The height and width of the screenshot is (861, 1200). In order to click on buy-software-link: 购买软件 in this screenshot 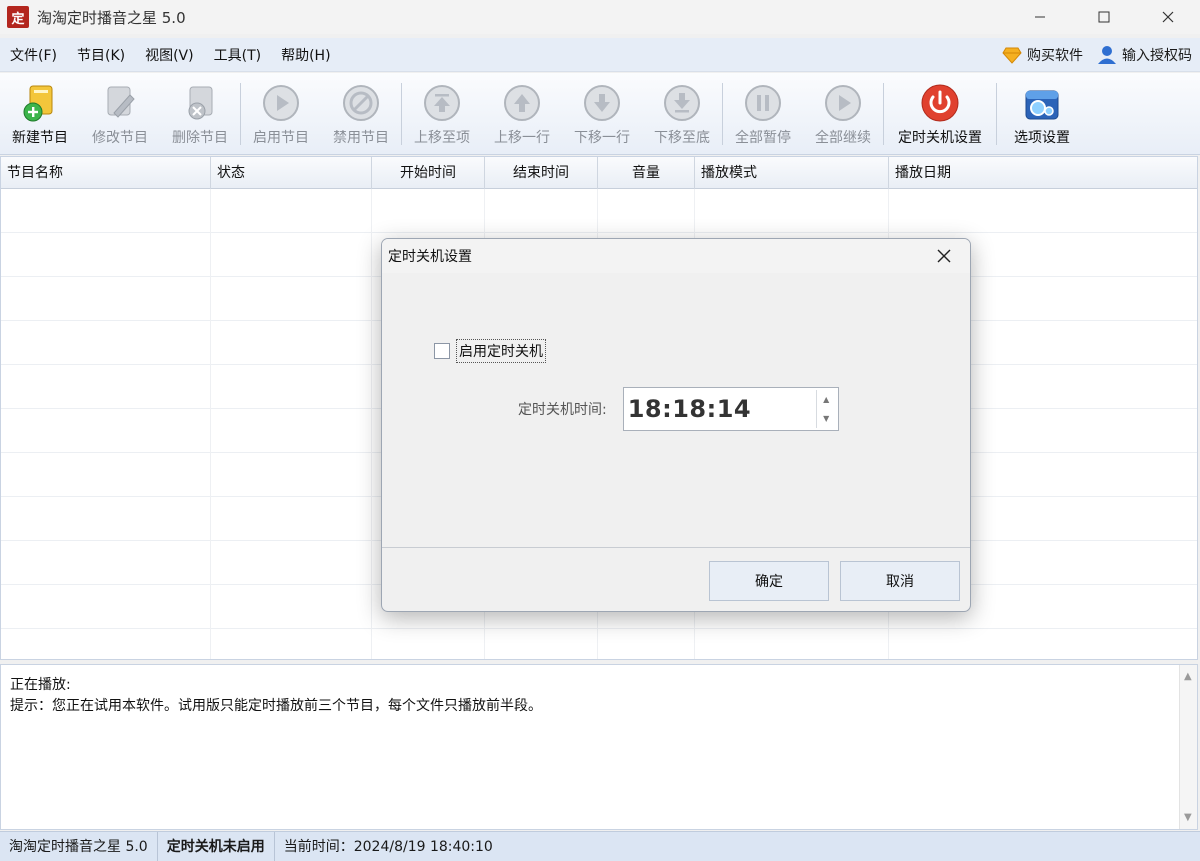, I will do `click(1042, 55)`.